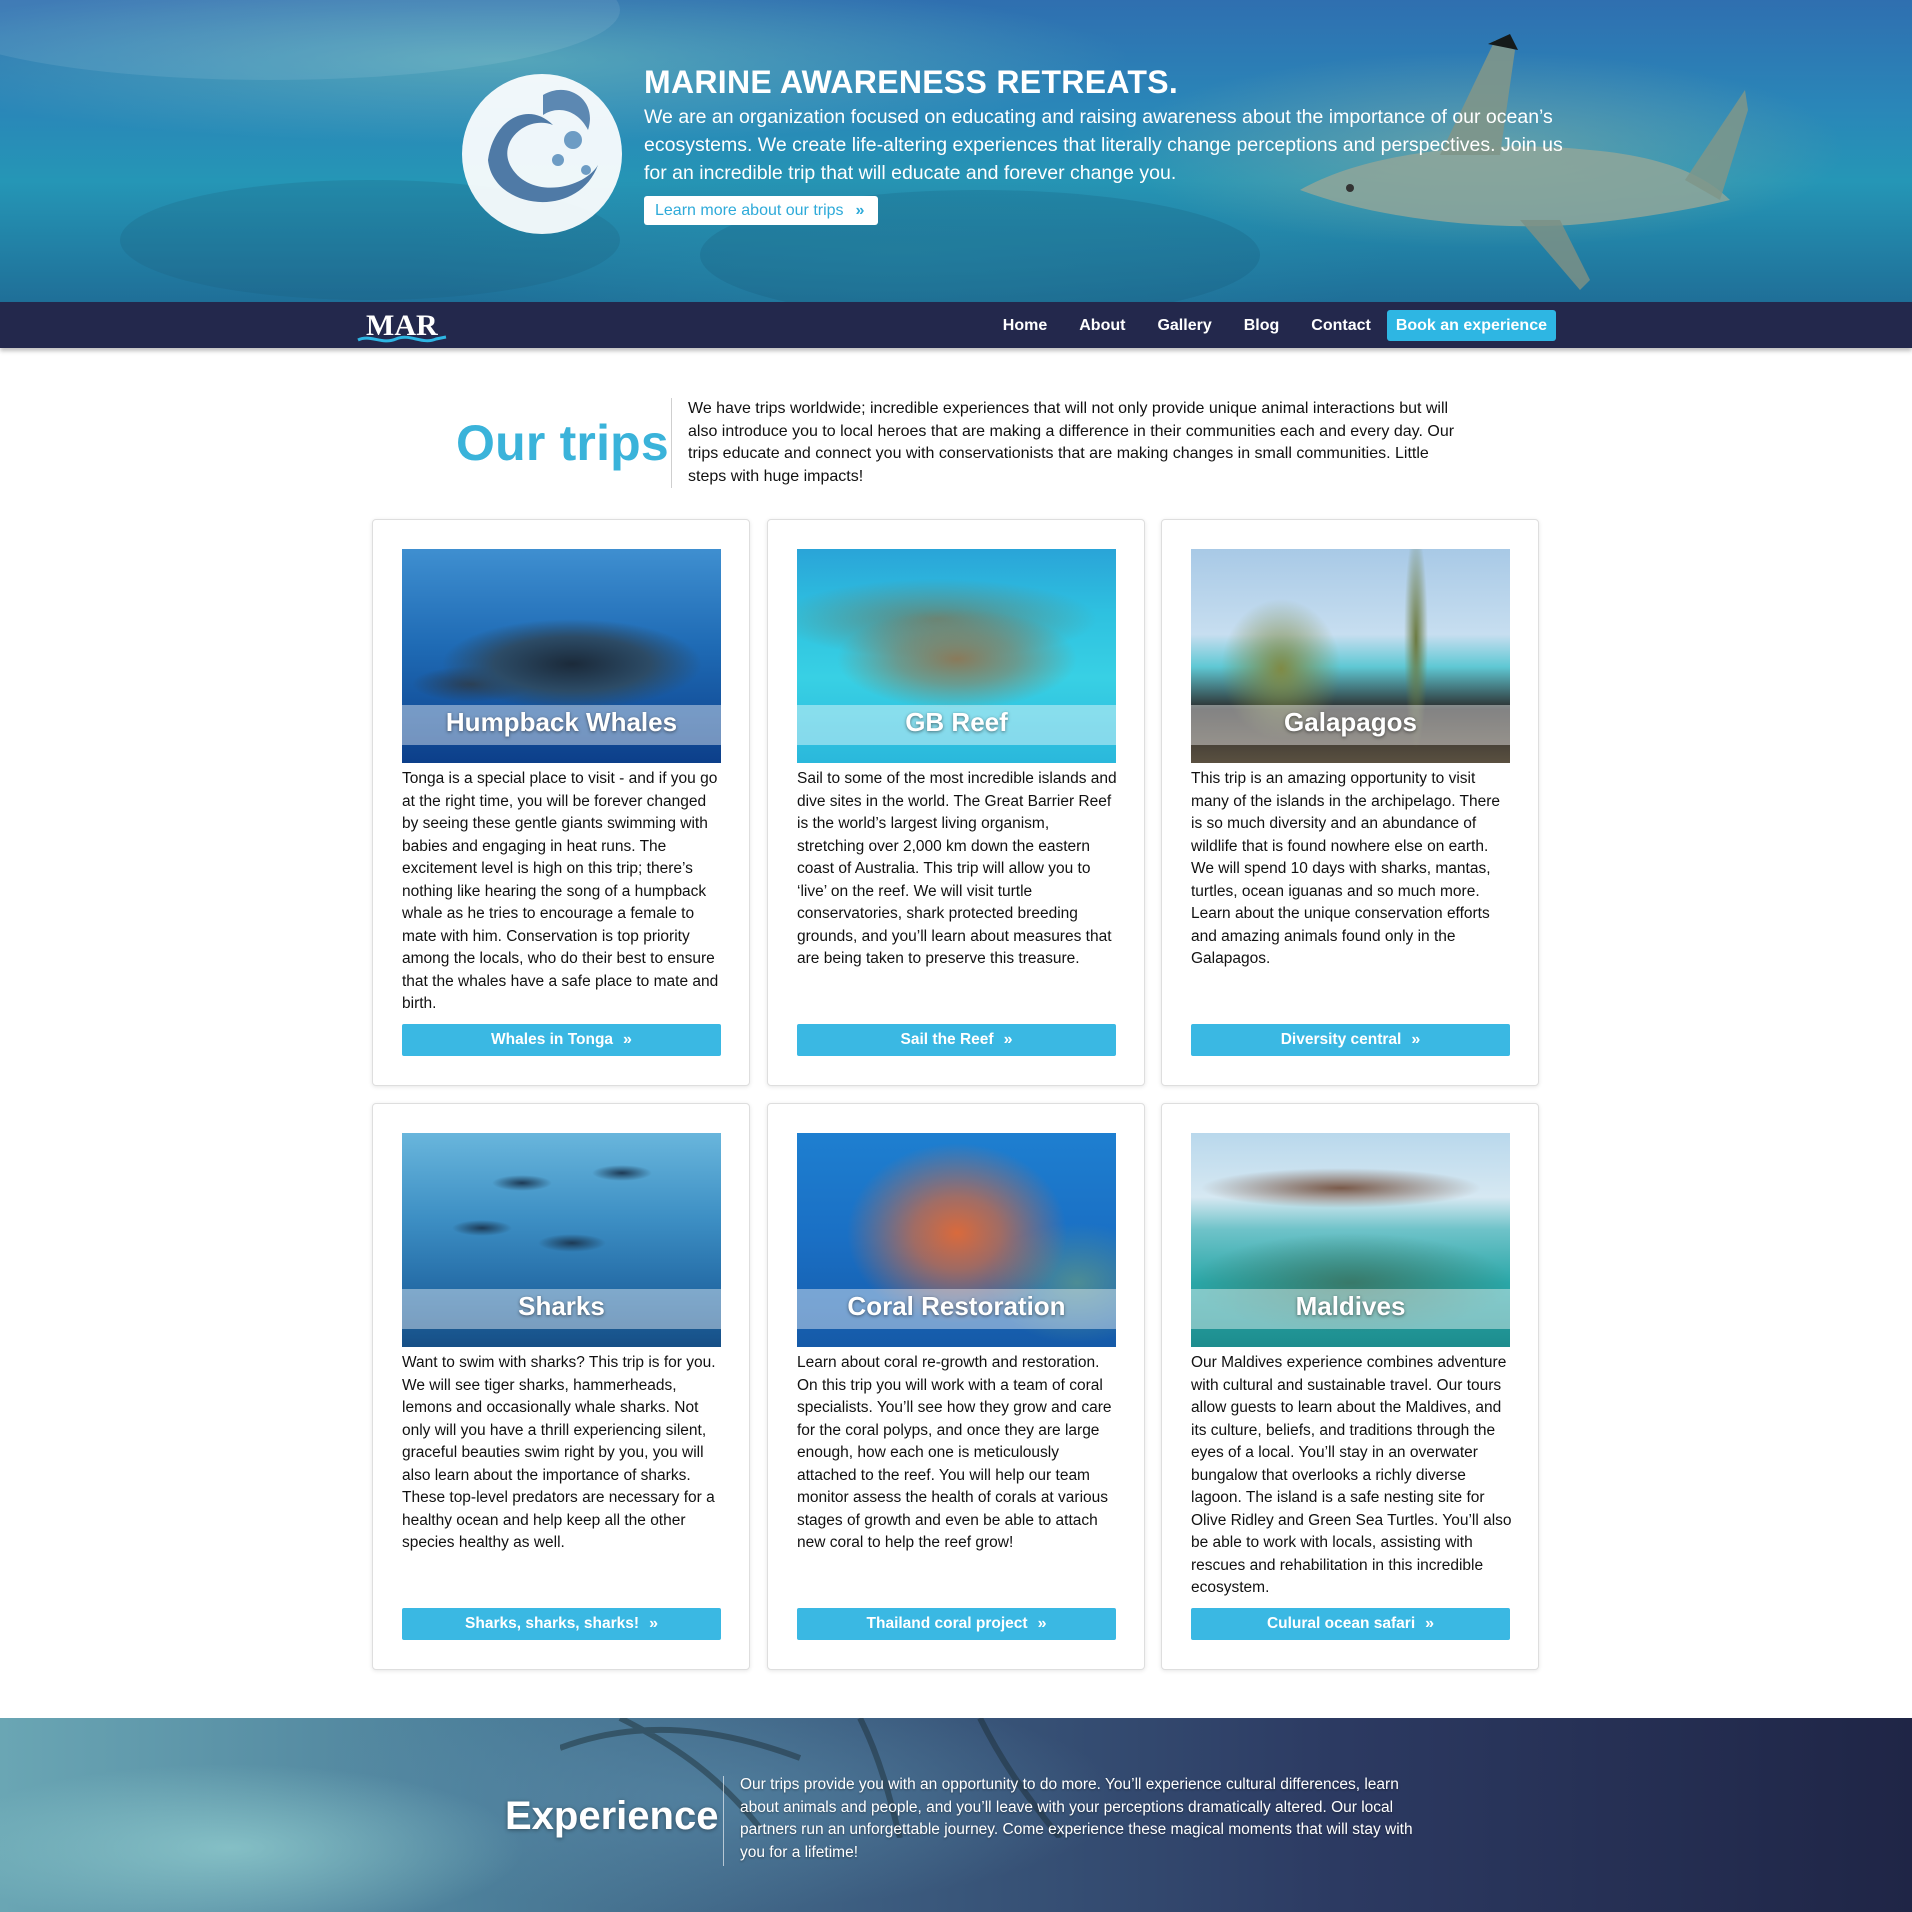 This screenshot has height=1912, width=1912. What do you see at coordinates (1341, 326) in the screenshot?
I see `nav-contact: Contact` at bounding box center [1341, 326].